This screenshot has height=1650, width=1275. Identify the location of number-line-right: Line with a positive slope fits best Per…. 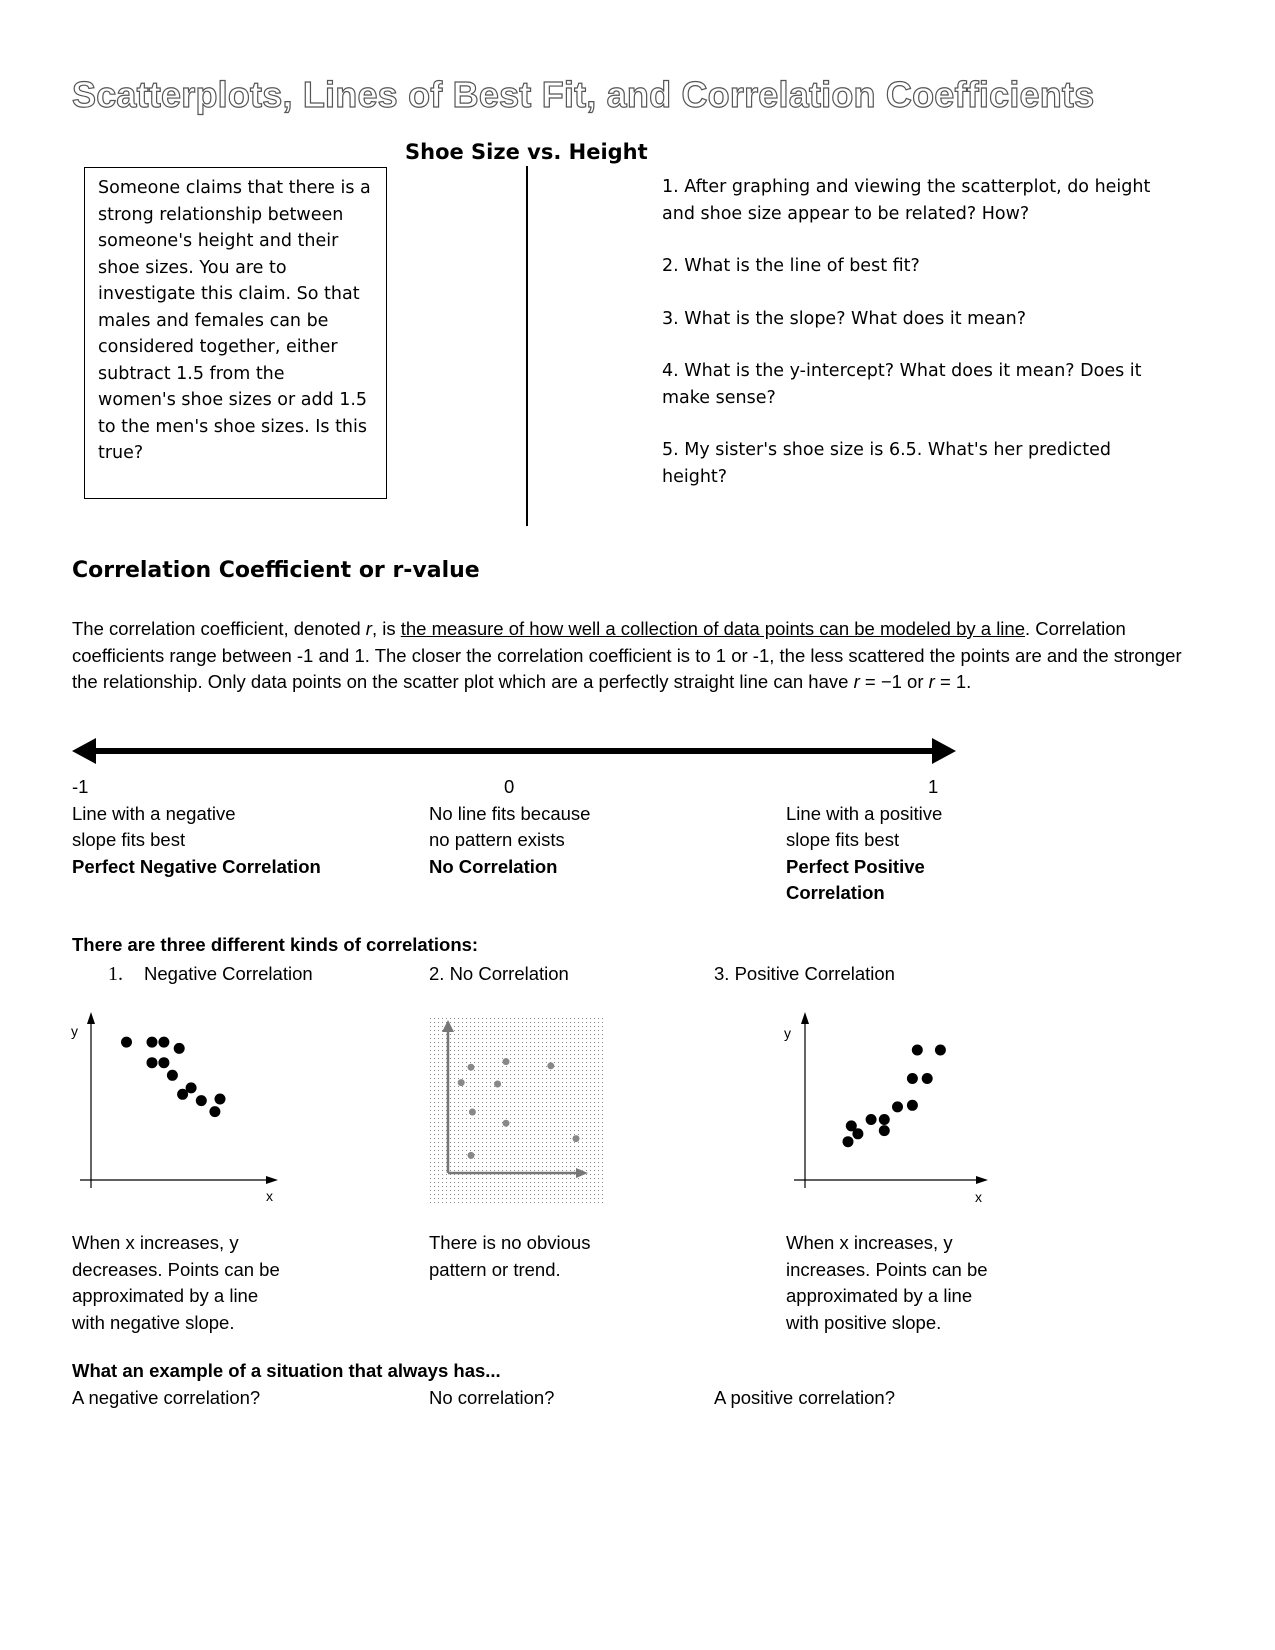
(936, 854).